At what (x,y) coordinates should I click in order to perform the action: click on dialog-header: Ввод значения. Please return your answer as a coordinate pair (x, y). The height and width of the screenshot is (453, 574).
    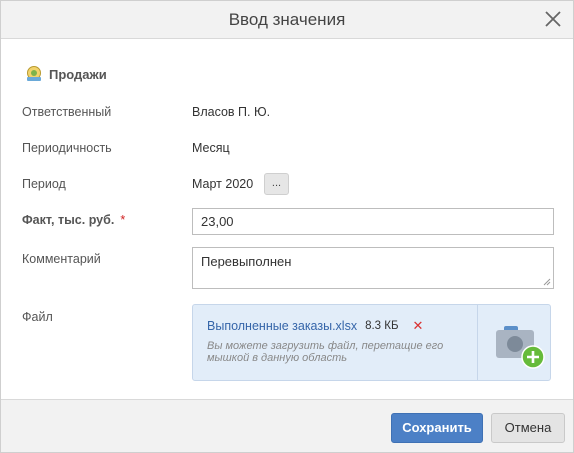
    Looking at the image, I should click on (287, 20).